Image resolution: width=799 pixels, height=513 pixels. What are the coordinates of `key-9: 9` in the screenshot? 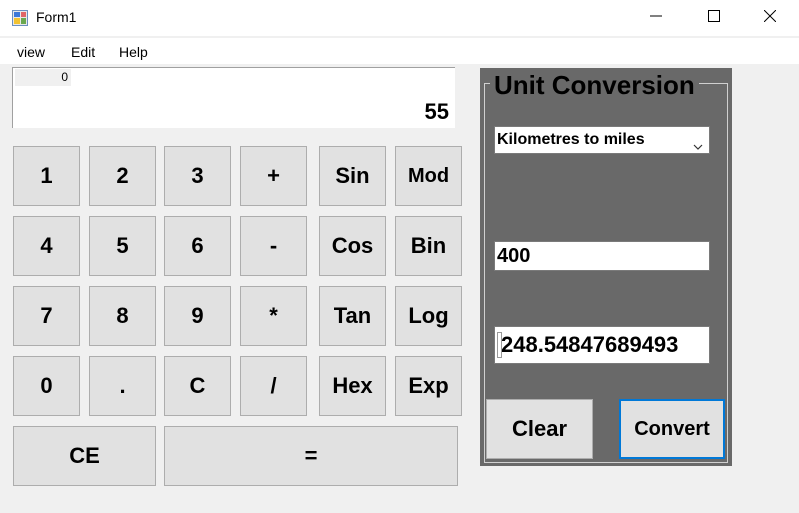 It's located at (197, 316).